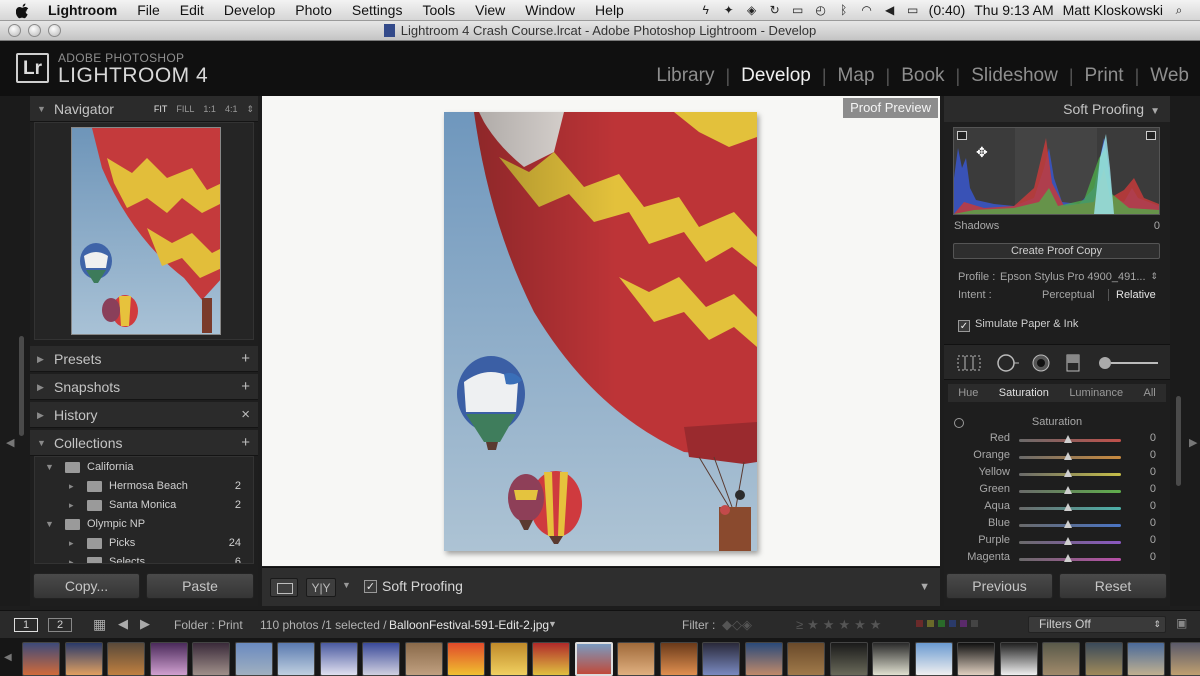 This screenshot has height=676, width=1200. What do you see at coordinates (490, 10) in the screenshot?
I see `menu-view: View` at bounding box center [490, 10].